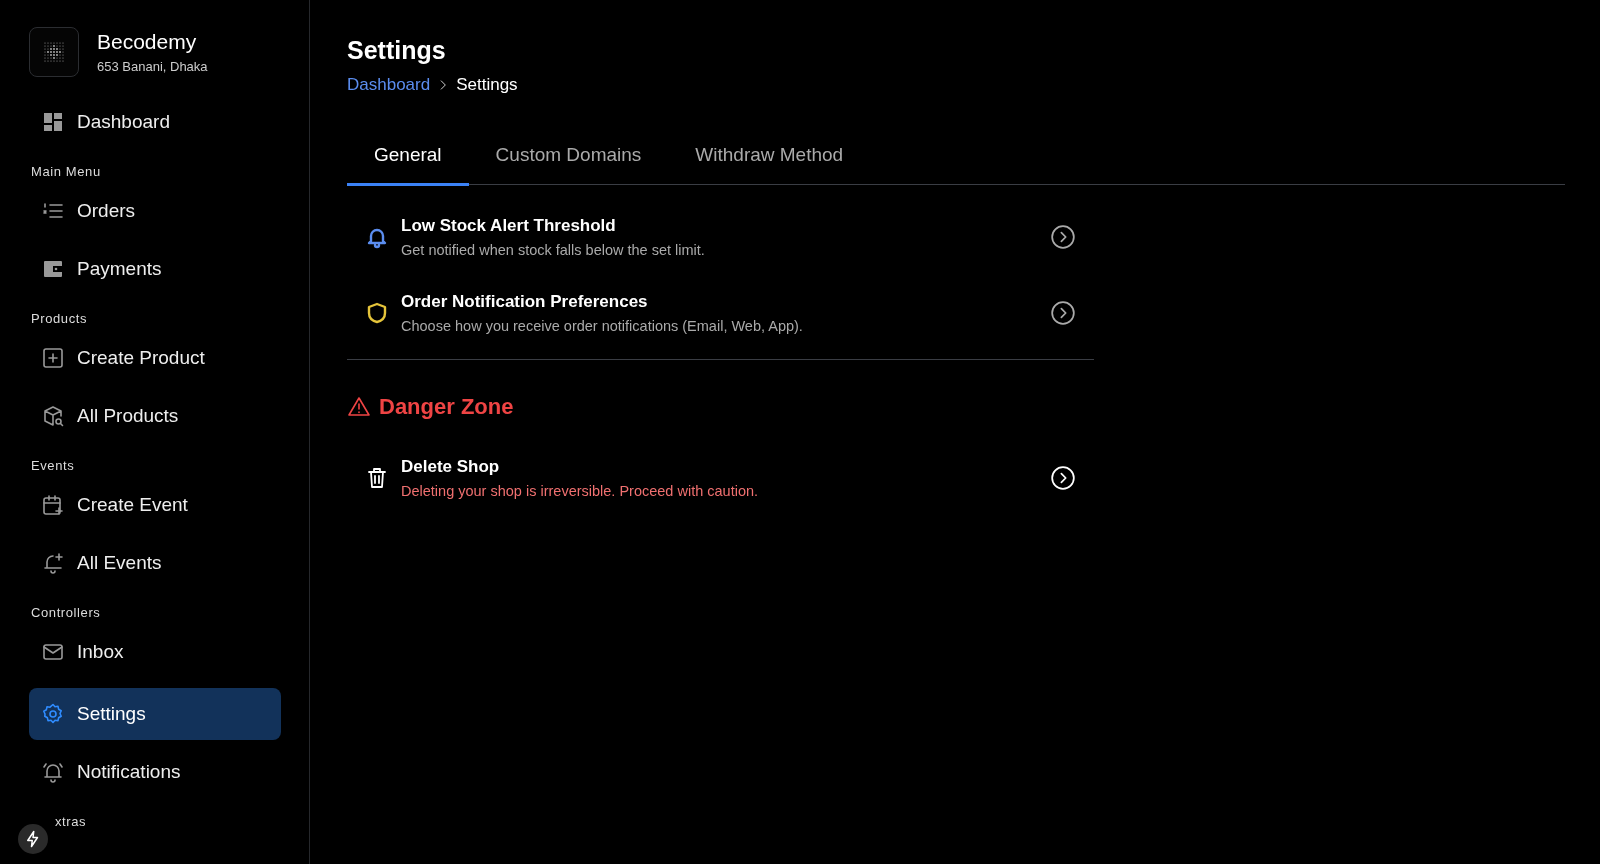  Describe the element at coordinates (509, 226) in the screenshot. I see `setting-title: Low Stock Alert Threshold` at that location.